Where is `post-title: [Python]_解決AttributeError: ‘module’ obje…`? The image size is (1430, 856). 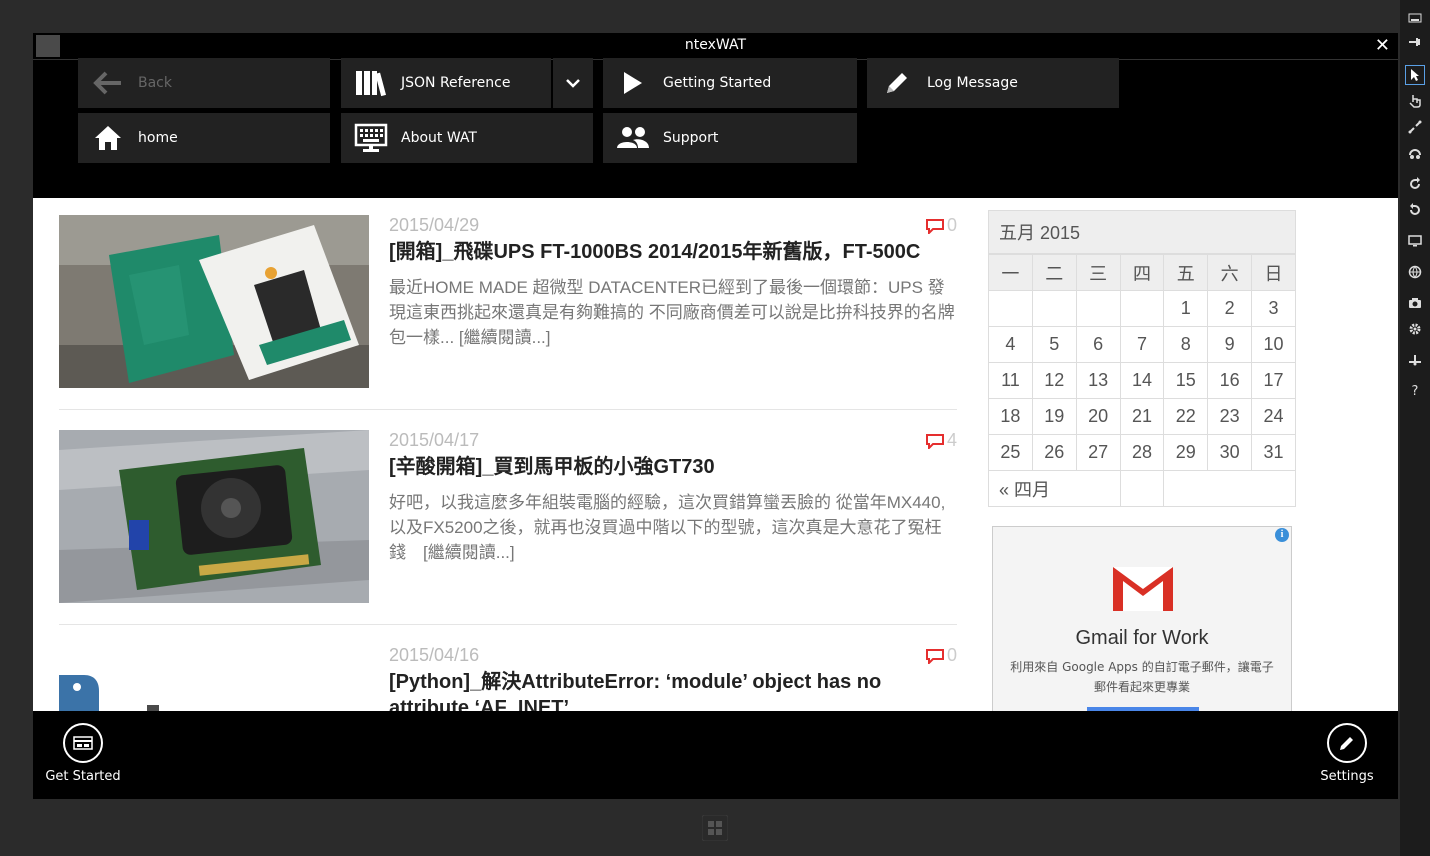
post-title: [Python]_解決AttributeError: ‘module’ obje… is located at coordinates (673, 690).